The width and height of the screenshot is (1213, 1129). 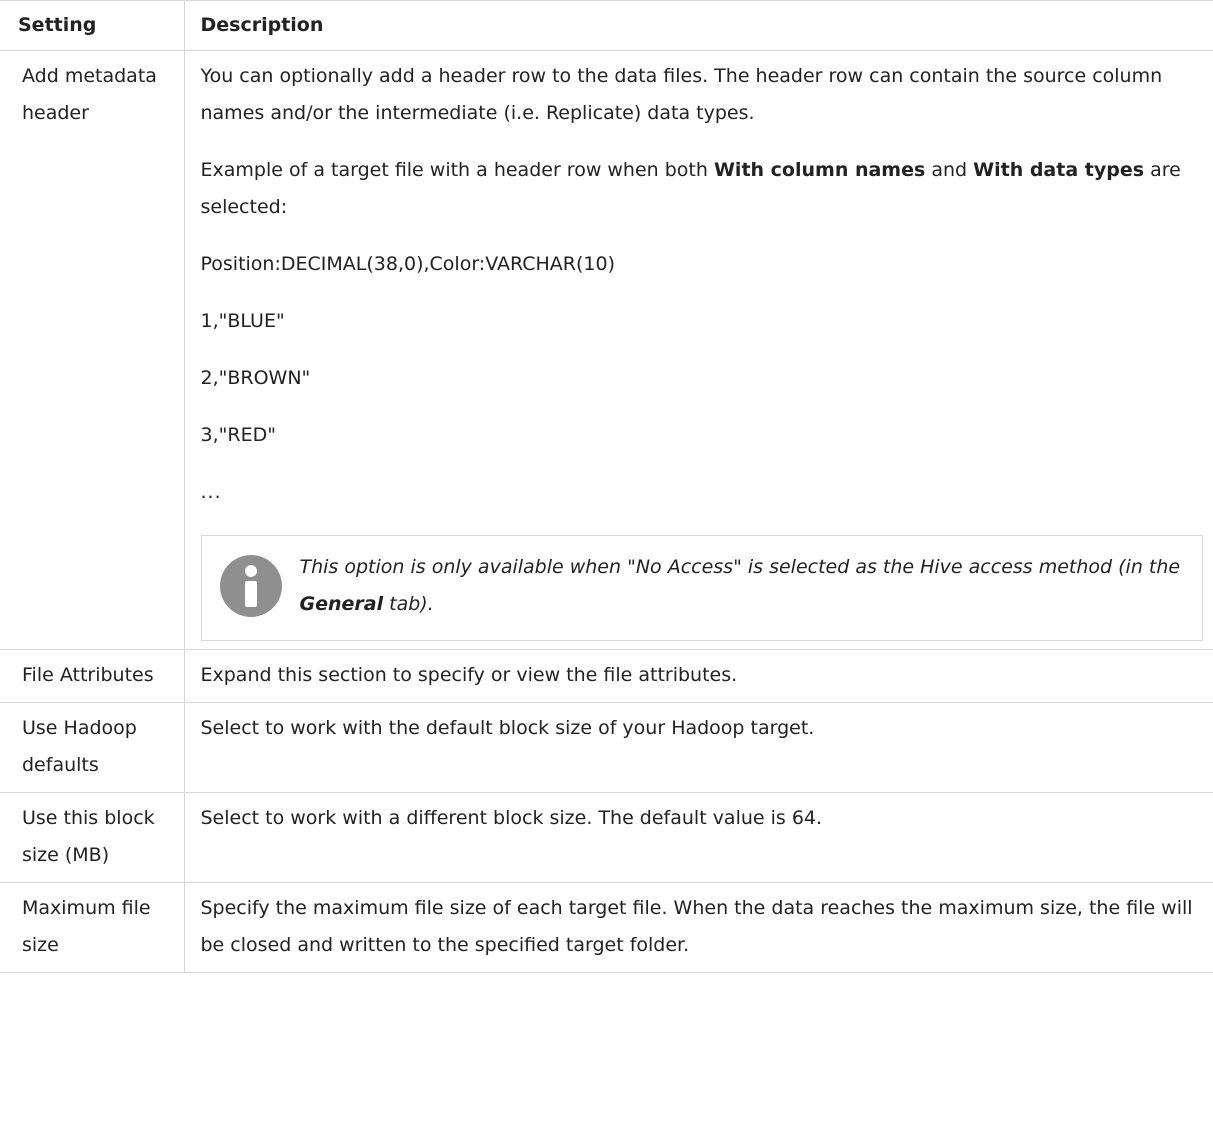 I want to click on setting-name: Use Hadoop defaults, so click(x=92, y=747).